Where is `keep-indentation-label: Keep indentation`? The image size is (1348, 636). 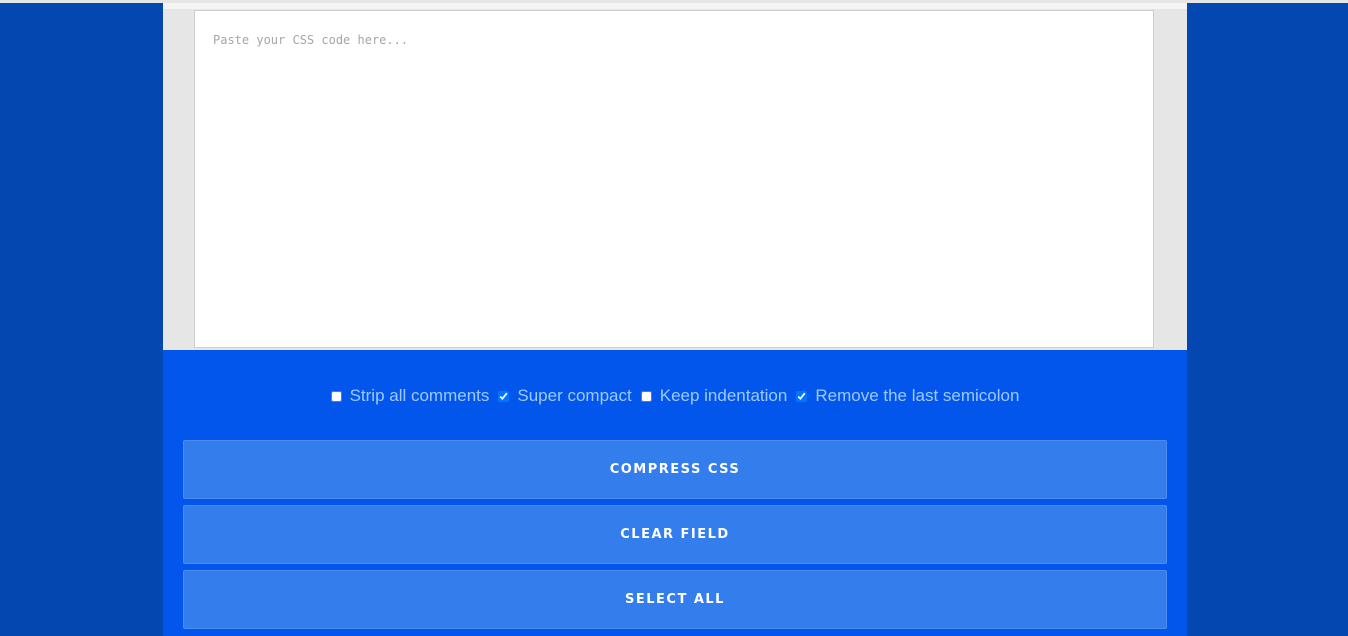 keep-indentation-label: Keep indentation is located at coordinates (724, 396).